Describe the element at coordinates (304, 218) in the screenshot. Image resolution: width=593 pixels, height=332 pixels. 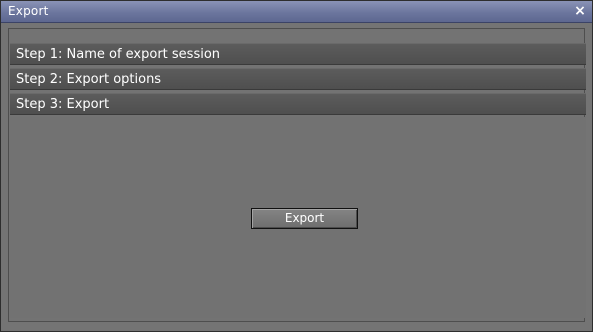
I see `export-button: Export` at that location.